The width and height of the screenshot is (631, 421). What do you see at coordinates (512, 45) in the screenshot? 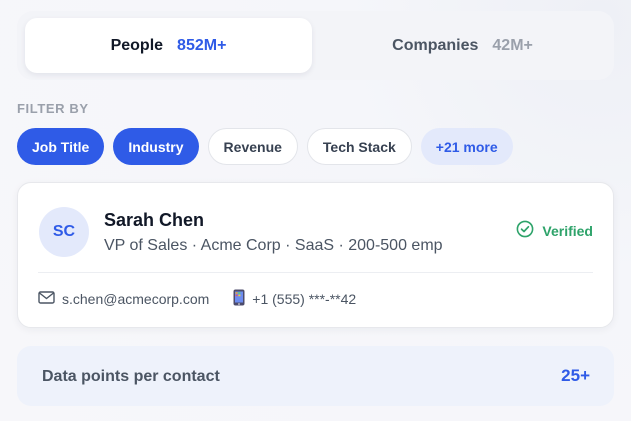
I see `tab-companies-count: 42M+` at bounding box center [512, 45].